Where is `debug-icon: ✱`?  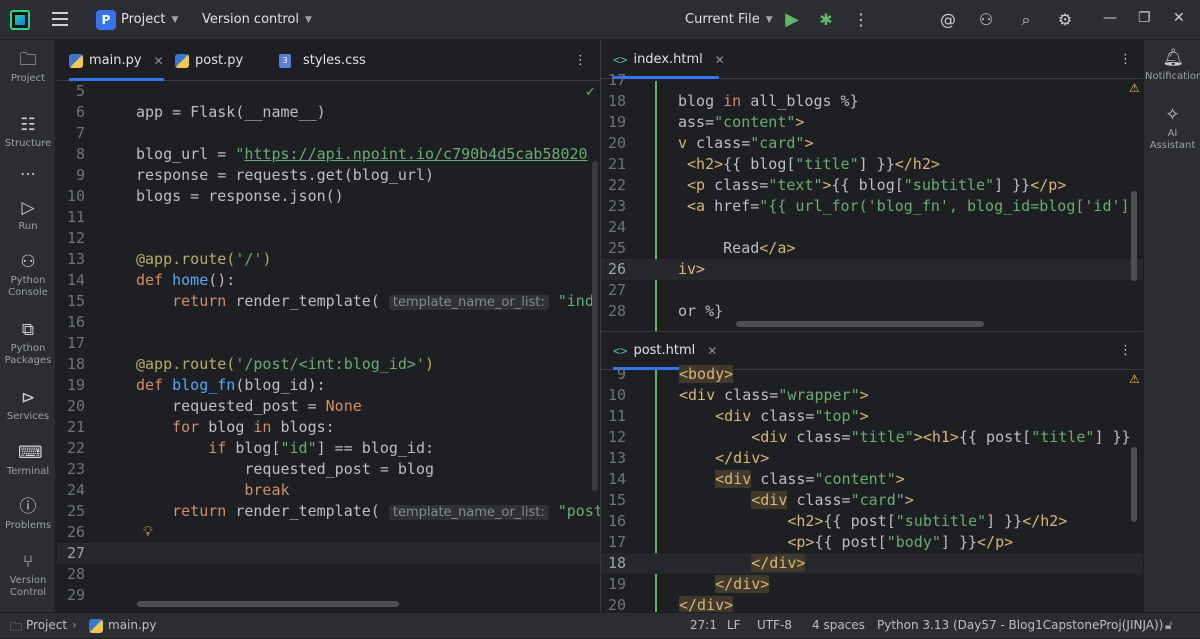 debug-icon: ✱ is located at coordinates (826, 20).